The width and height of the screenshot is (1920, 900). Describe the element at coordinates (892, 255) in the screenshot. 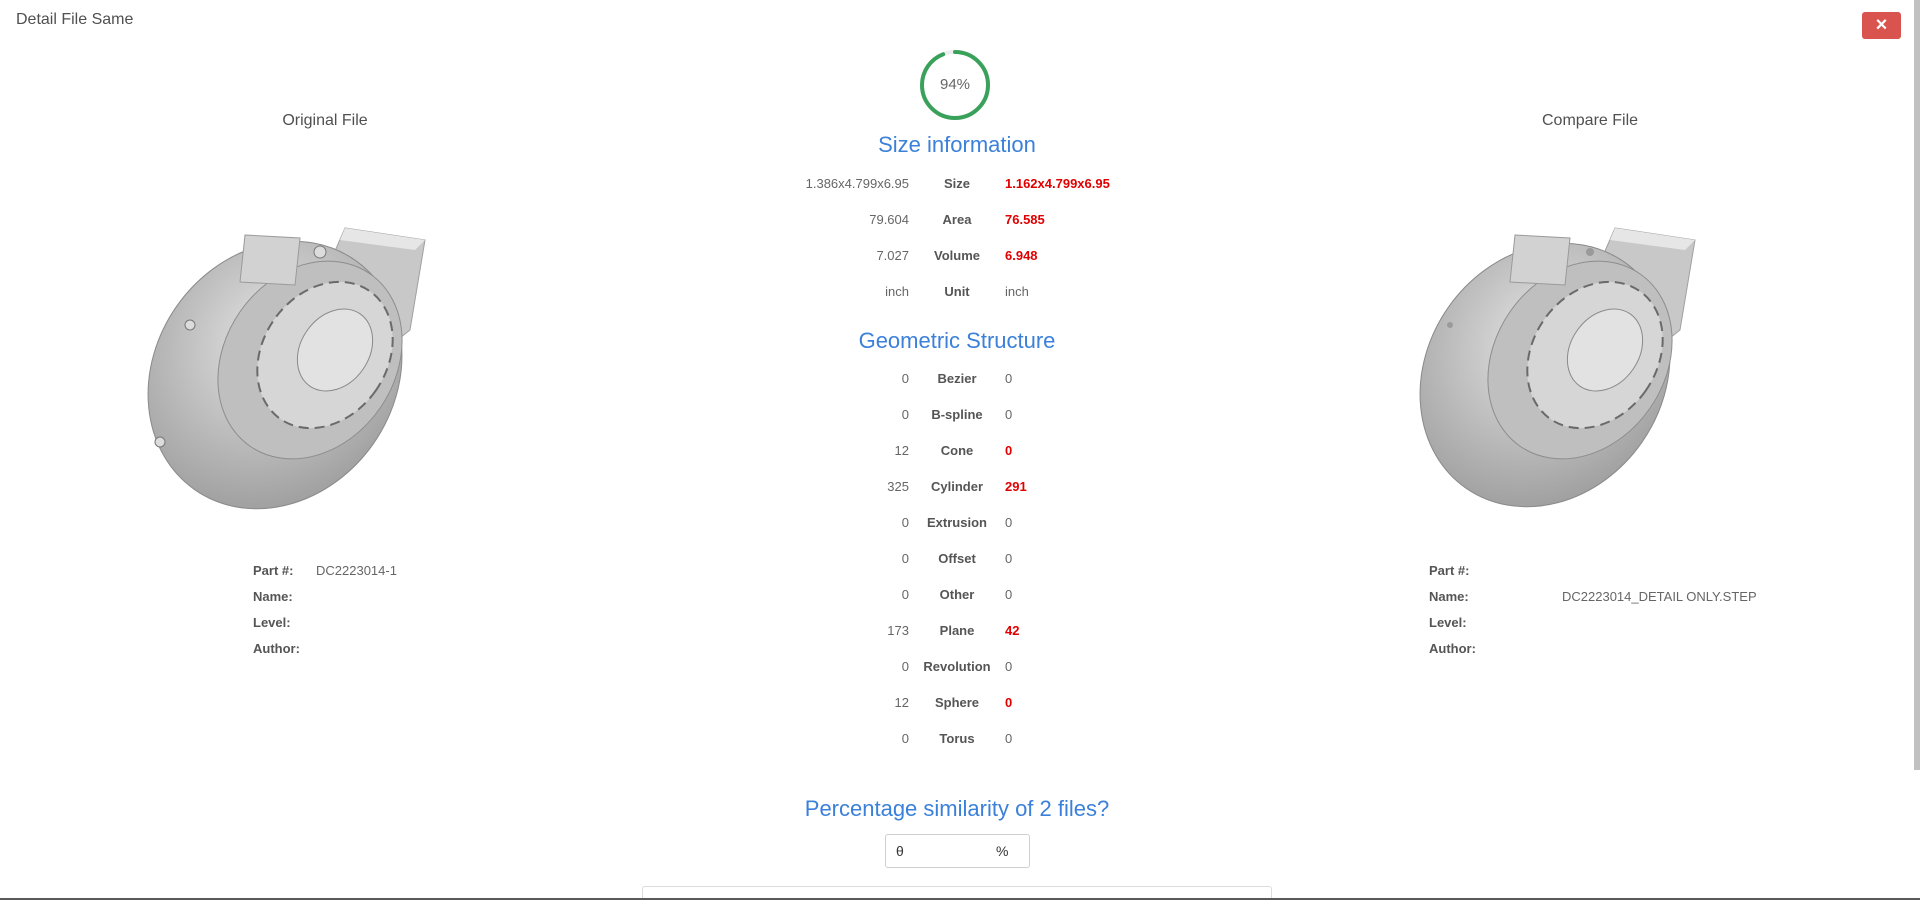

I see `original-value: 7.027` at that location.